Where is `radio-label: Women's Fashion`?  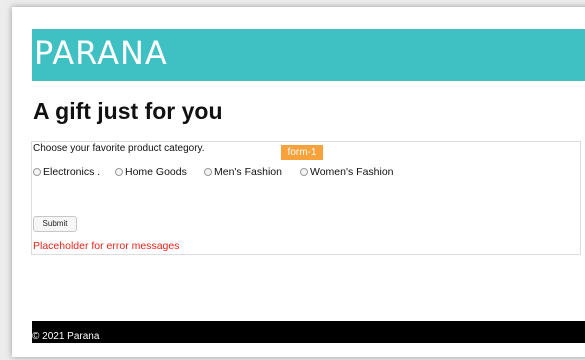 radio-label: Women's Fashion is located at coordinates (352, 172).